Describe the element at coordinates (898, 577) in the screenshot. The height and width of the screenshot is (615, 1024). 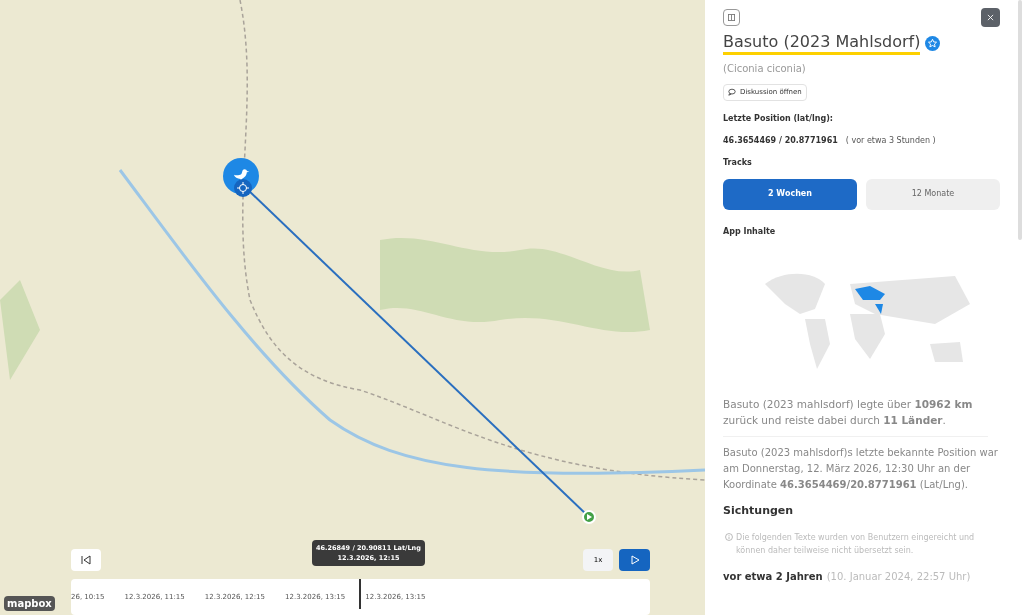
I see `sighting-date: (10. Januar 2024, 22:57 Uhr)` at that location.